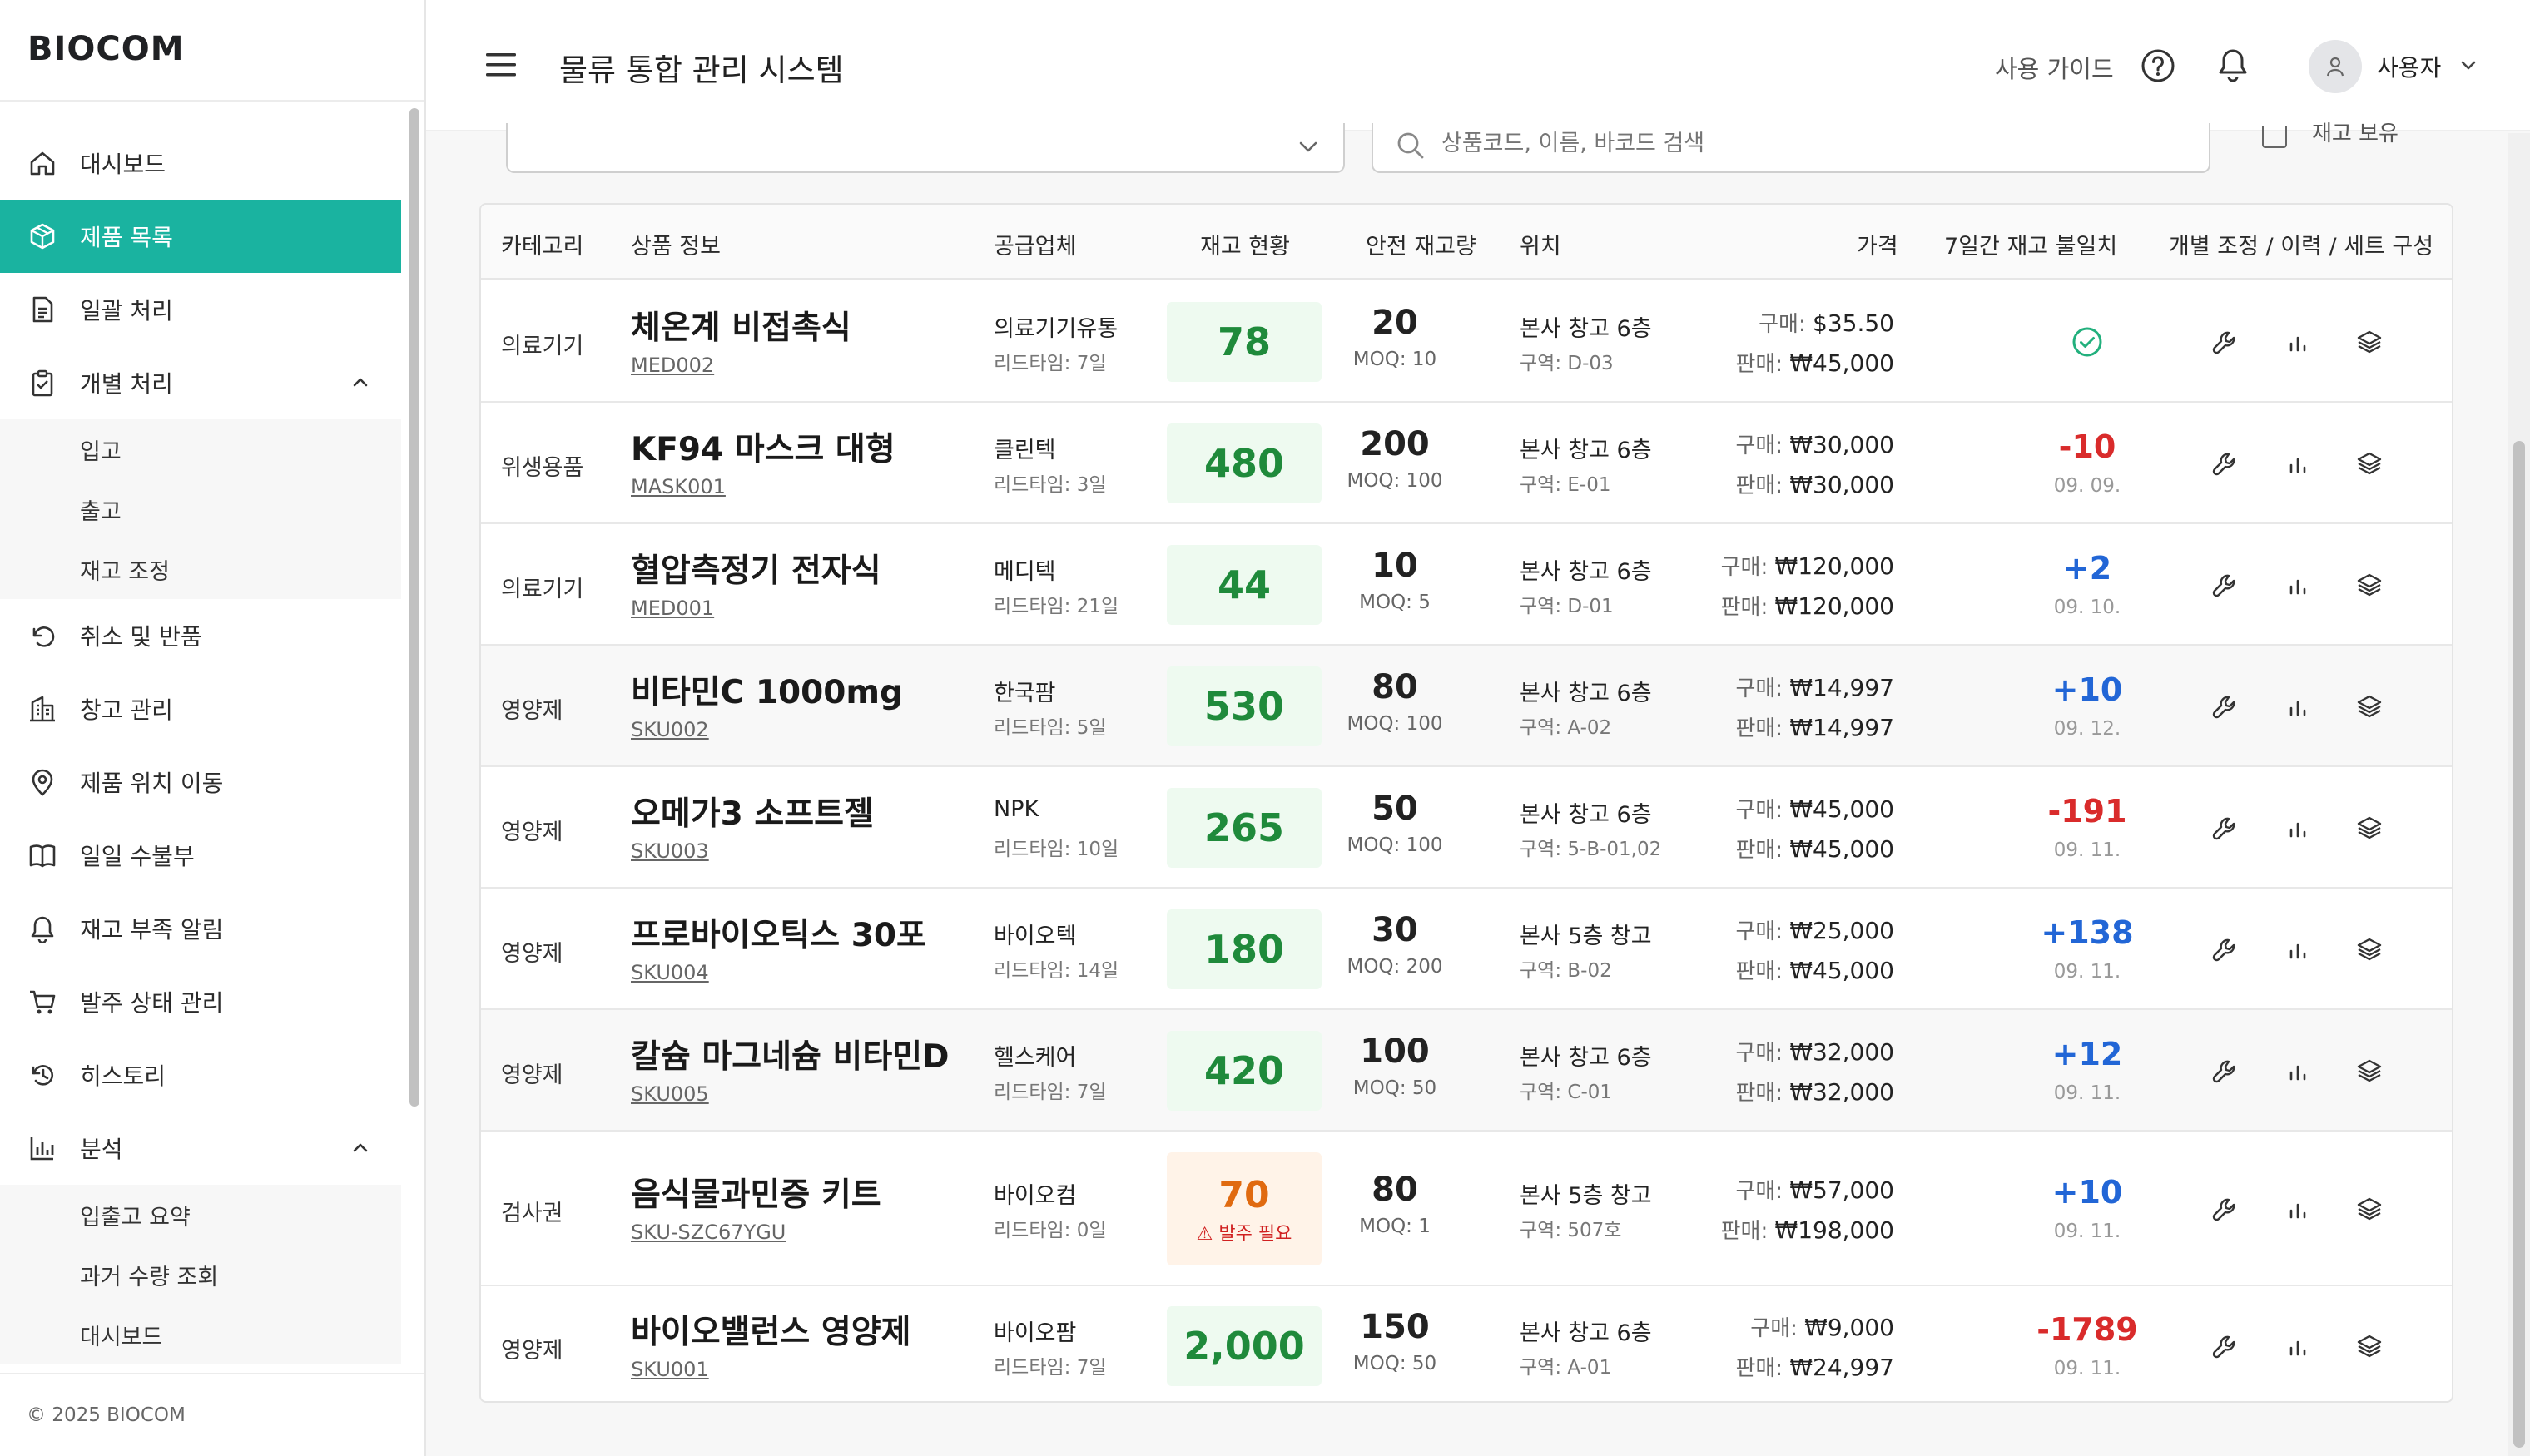  Describe the element at coordinates (200, 928) in the screenshot. I see `sidebar-item-8: 재고 부족 알림` at that location.